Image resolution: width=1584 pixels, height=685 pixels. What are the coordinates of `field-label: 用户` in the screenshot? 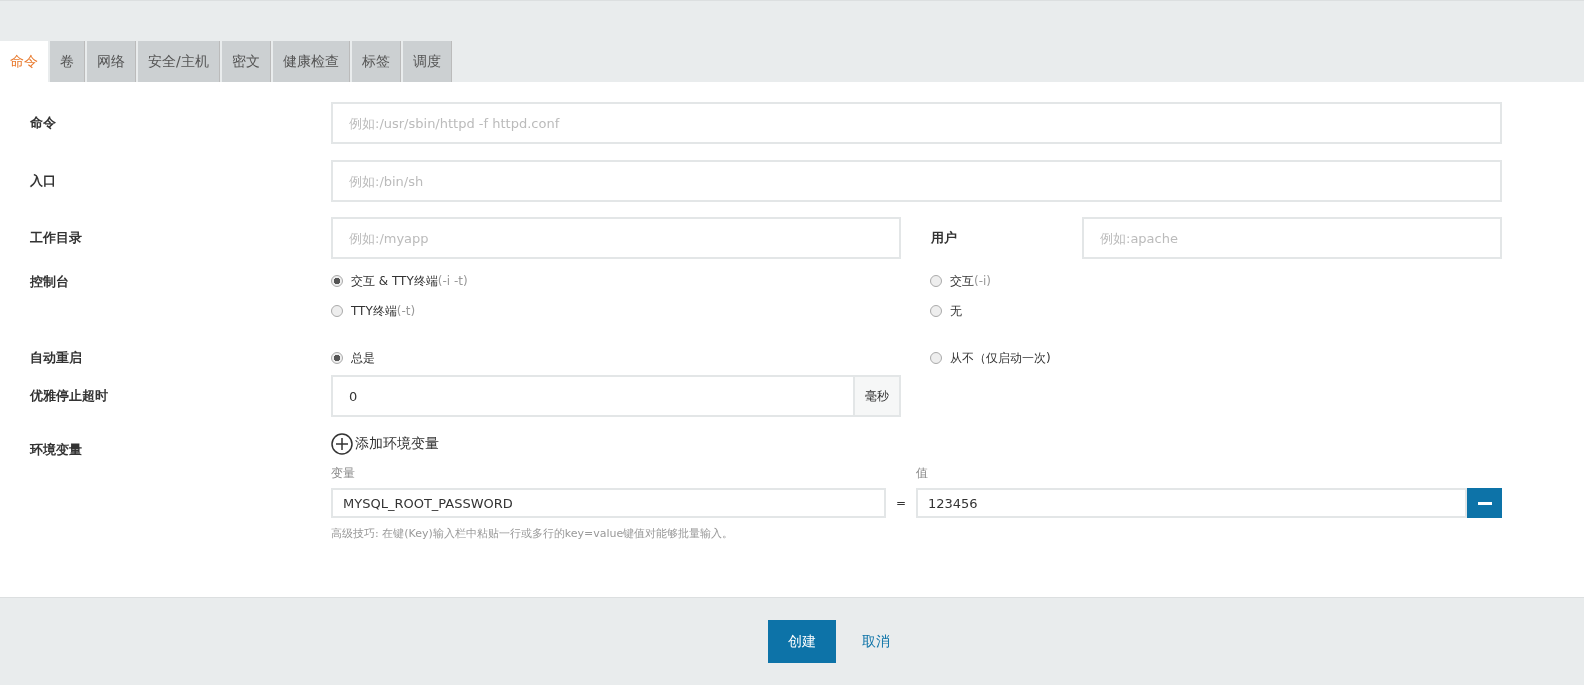 It's located at (944, 238).